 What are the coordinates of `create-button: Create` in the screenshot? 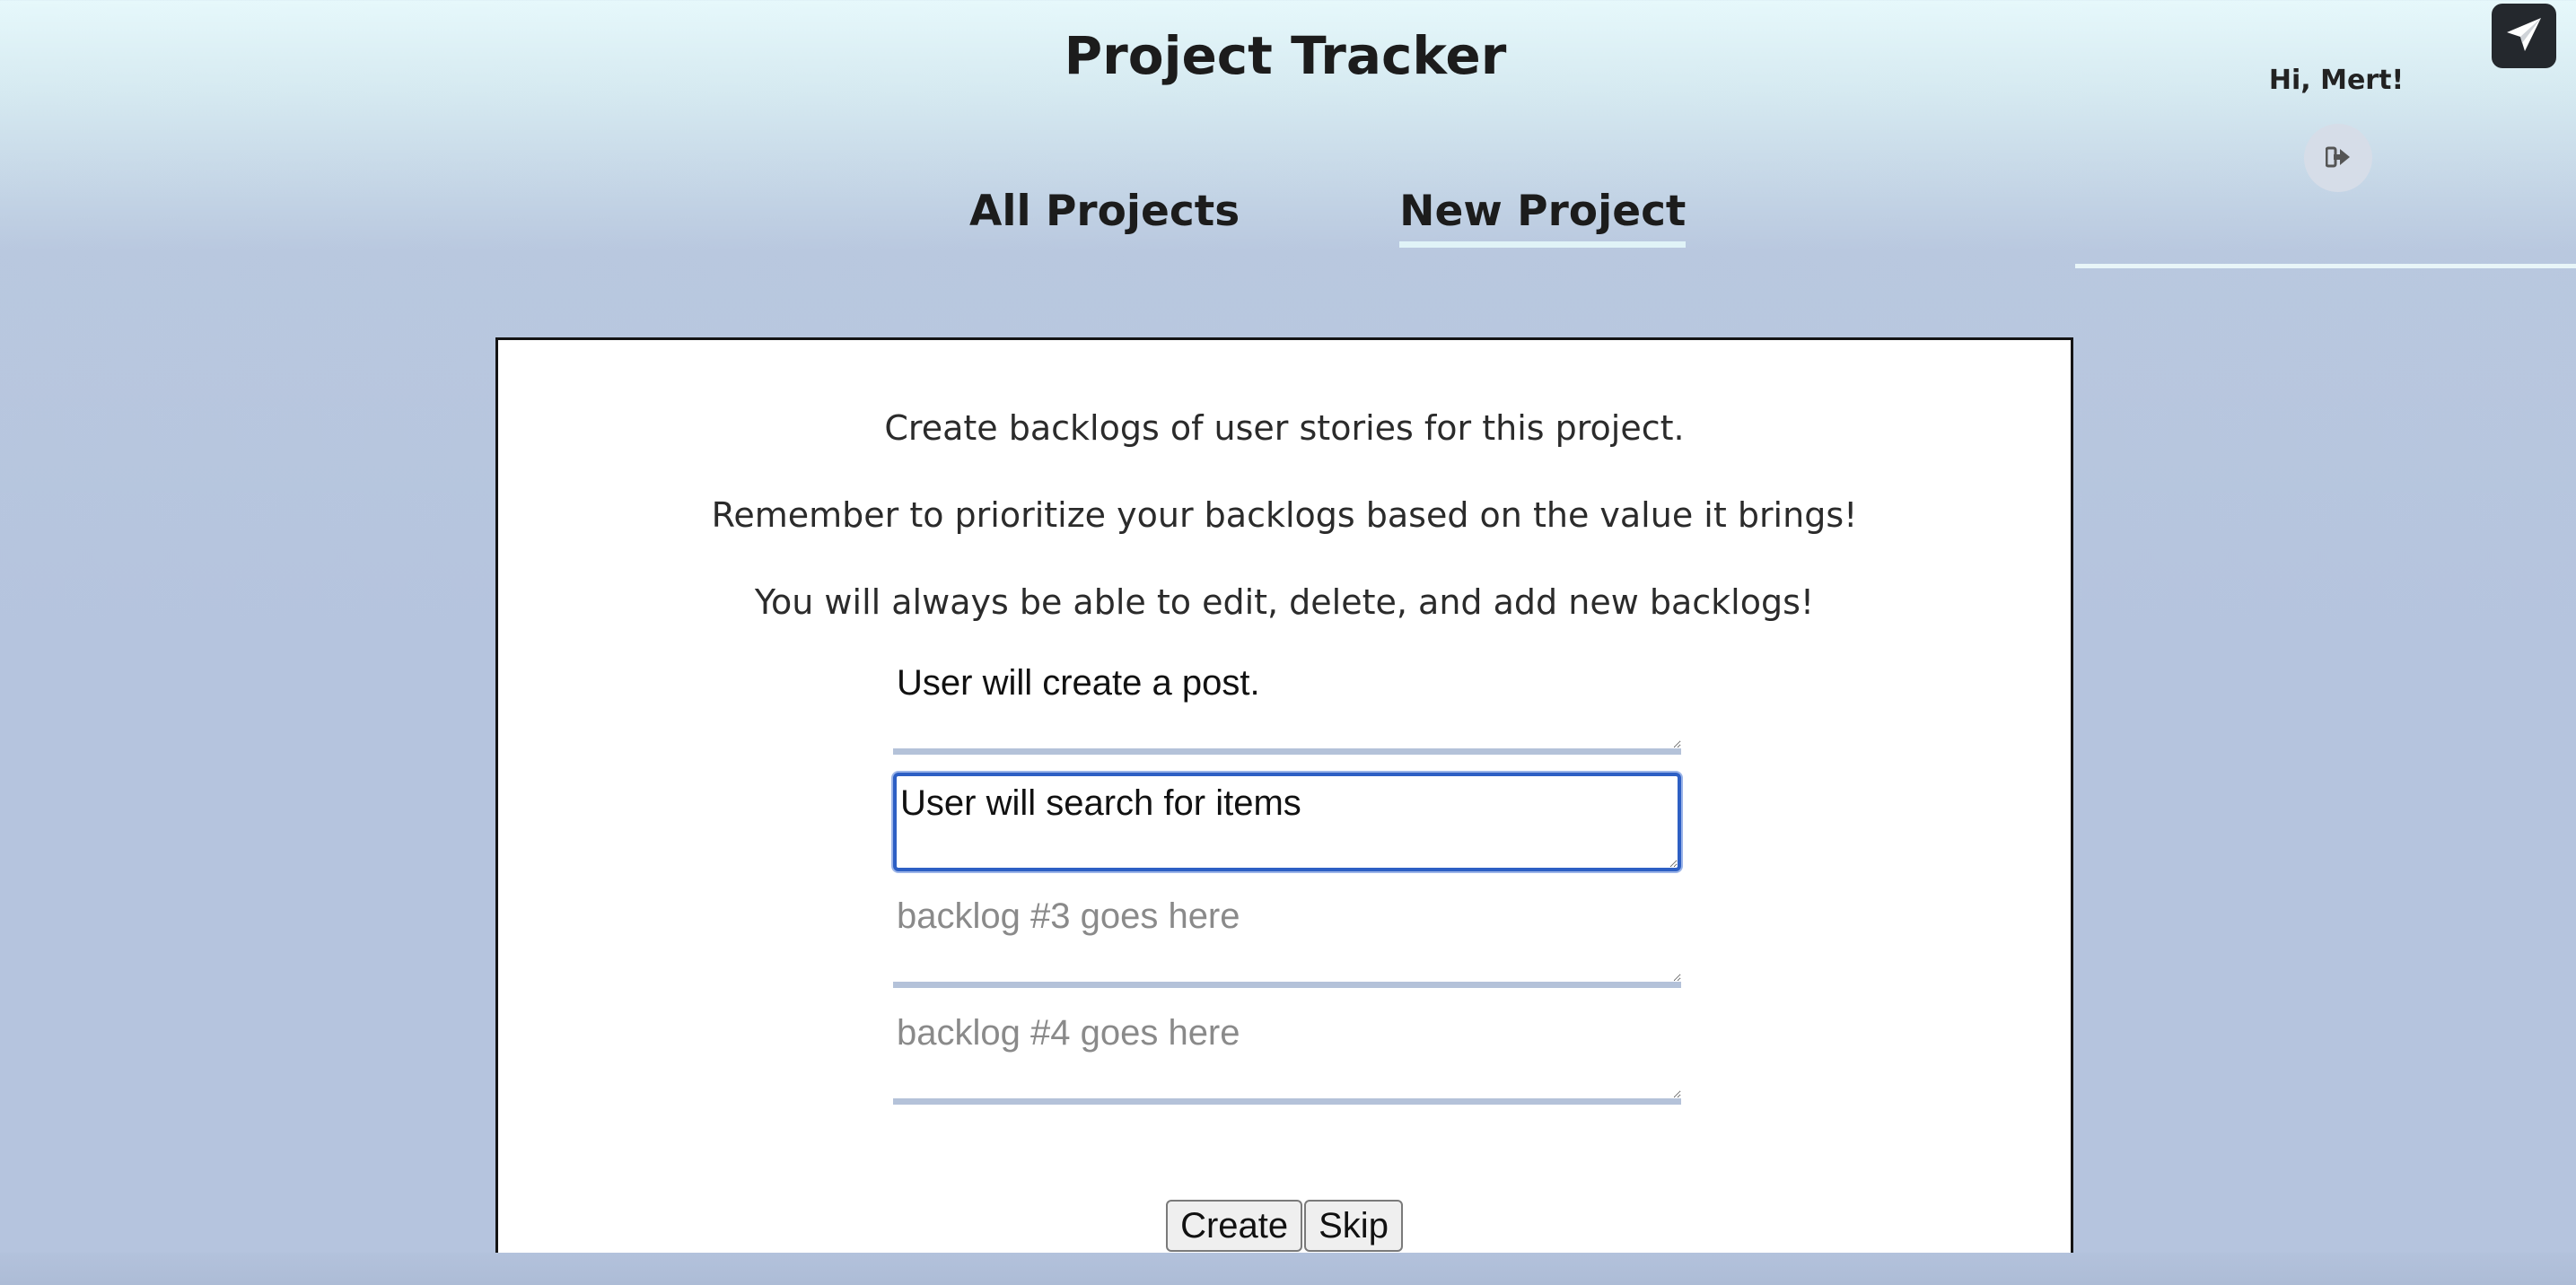 It's located at (1234, 1226).